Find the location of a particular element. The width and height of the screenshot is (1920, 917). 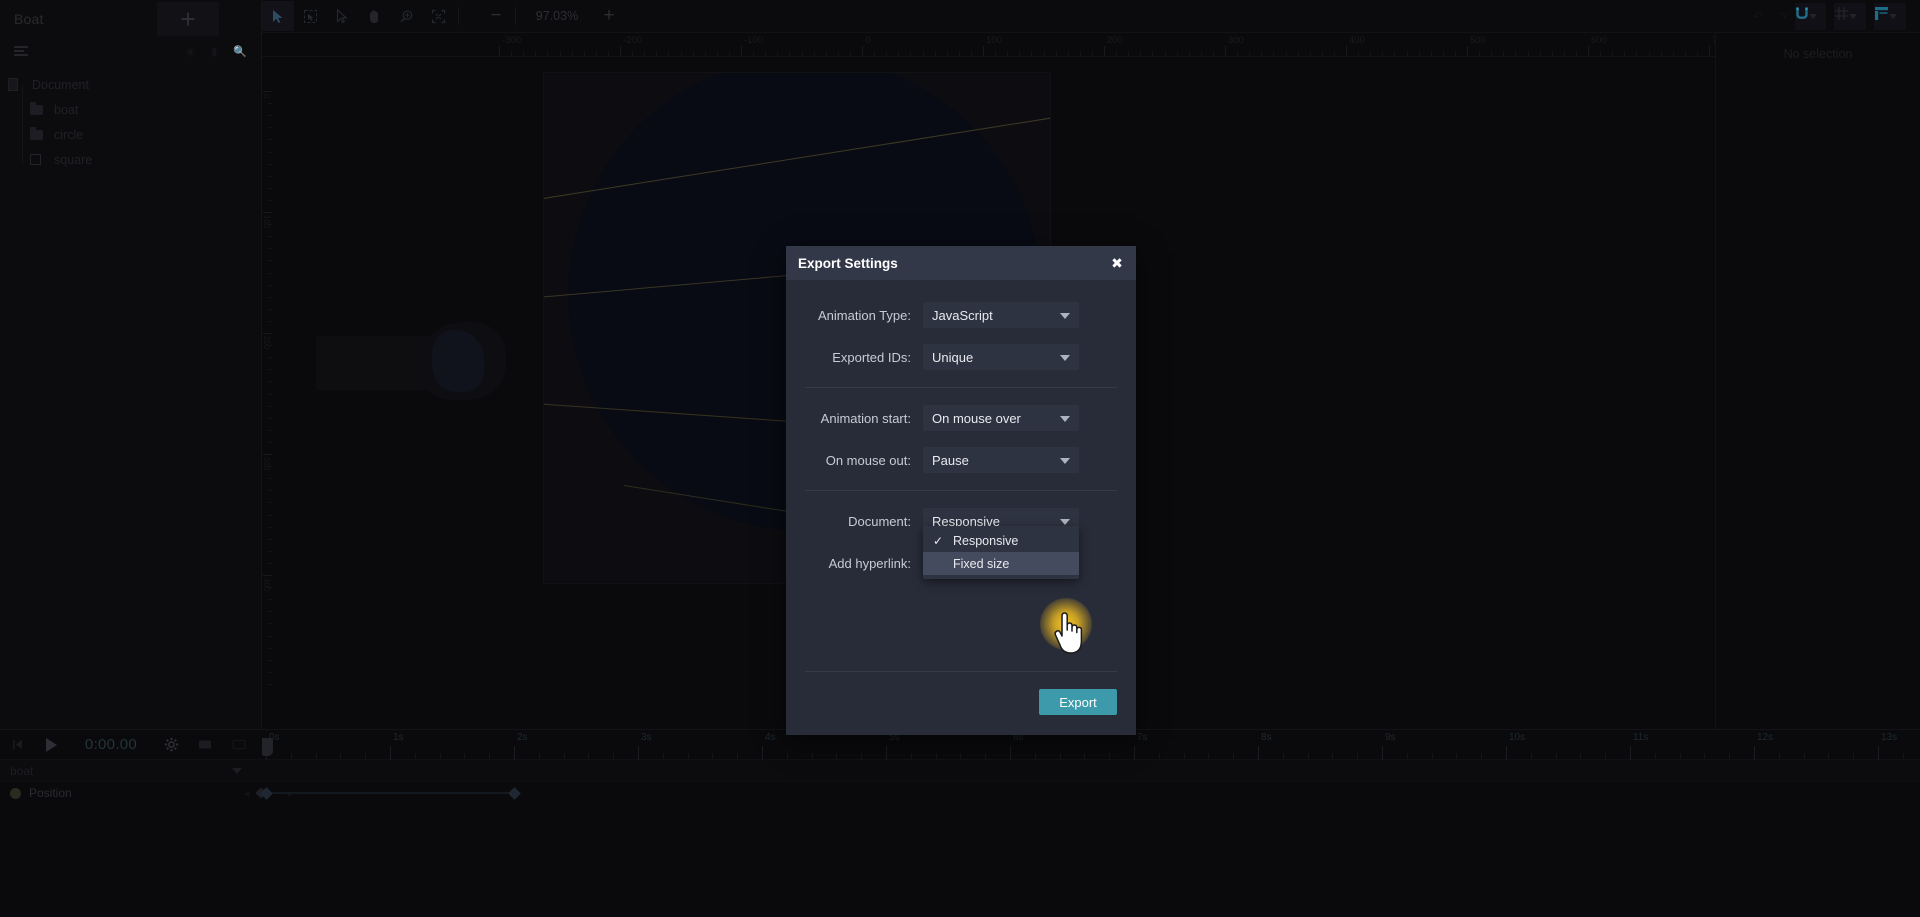

select-value: JavaScript is located at coordinates (962, 315).